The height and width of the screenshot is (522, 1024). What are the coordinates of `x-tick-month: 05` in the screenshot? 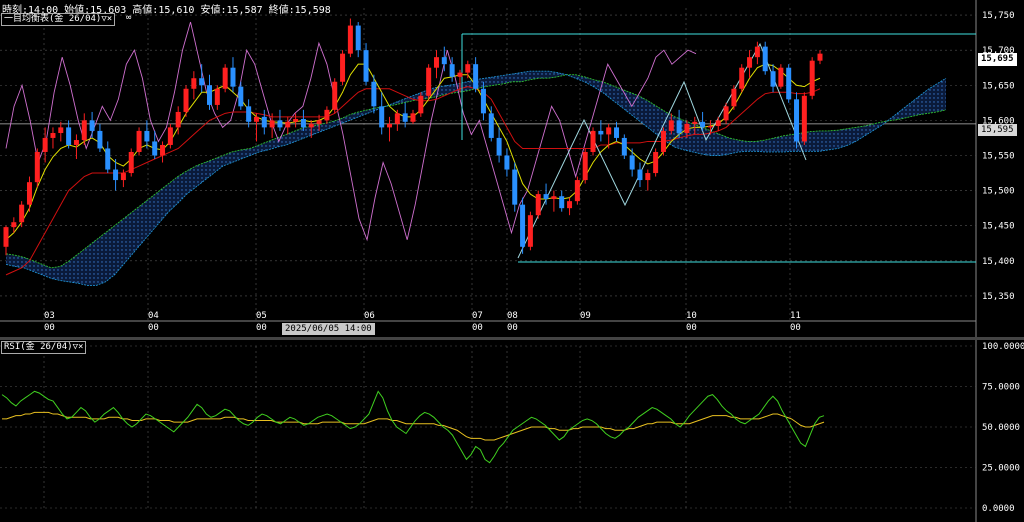 It's located at (261, 316).